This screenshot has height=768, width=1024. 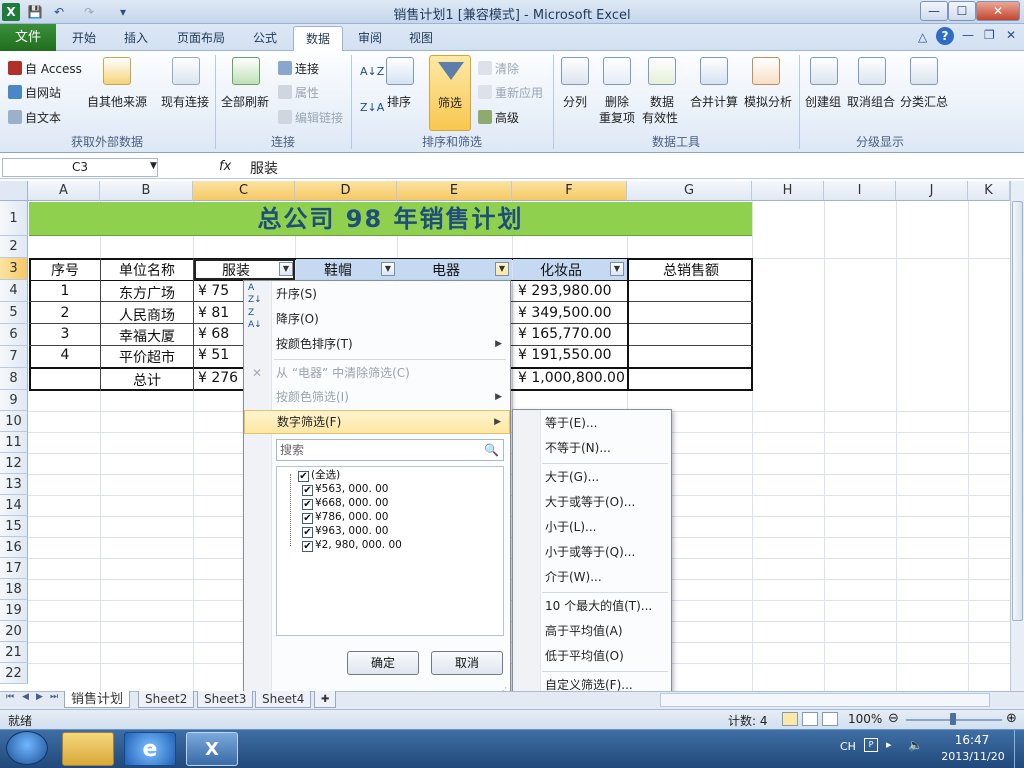 What do you see at coordinates (64, 191) in the screenshot?
I see `col-header-a: A` at bounding box center [64, 191].